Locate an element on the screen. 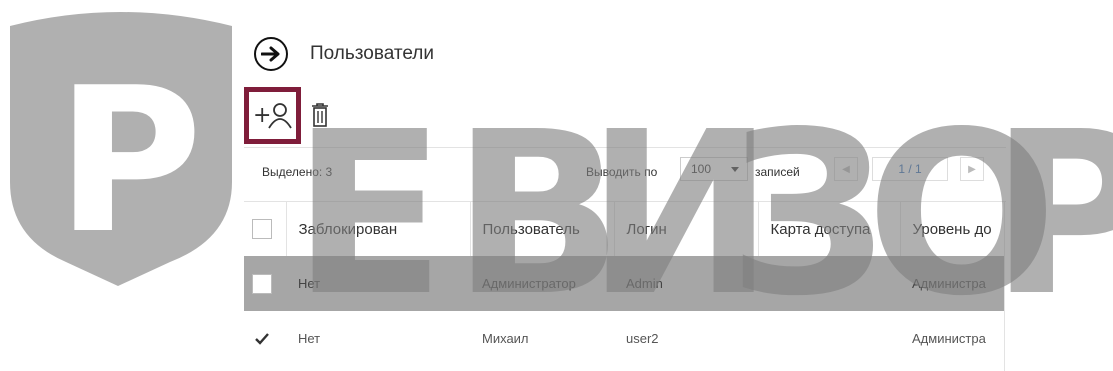 The height and width of the screenshot is (371, 1113). chevron-left-icon: ◀ is located at coordinates (846, 169).